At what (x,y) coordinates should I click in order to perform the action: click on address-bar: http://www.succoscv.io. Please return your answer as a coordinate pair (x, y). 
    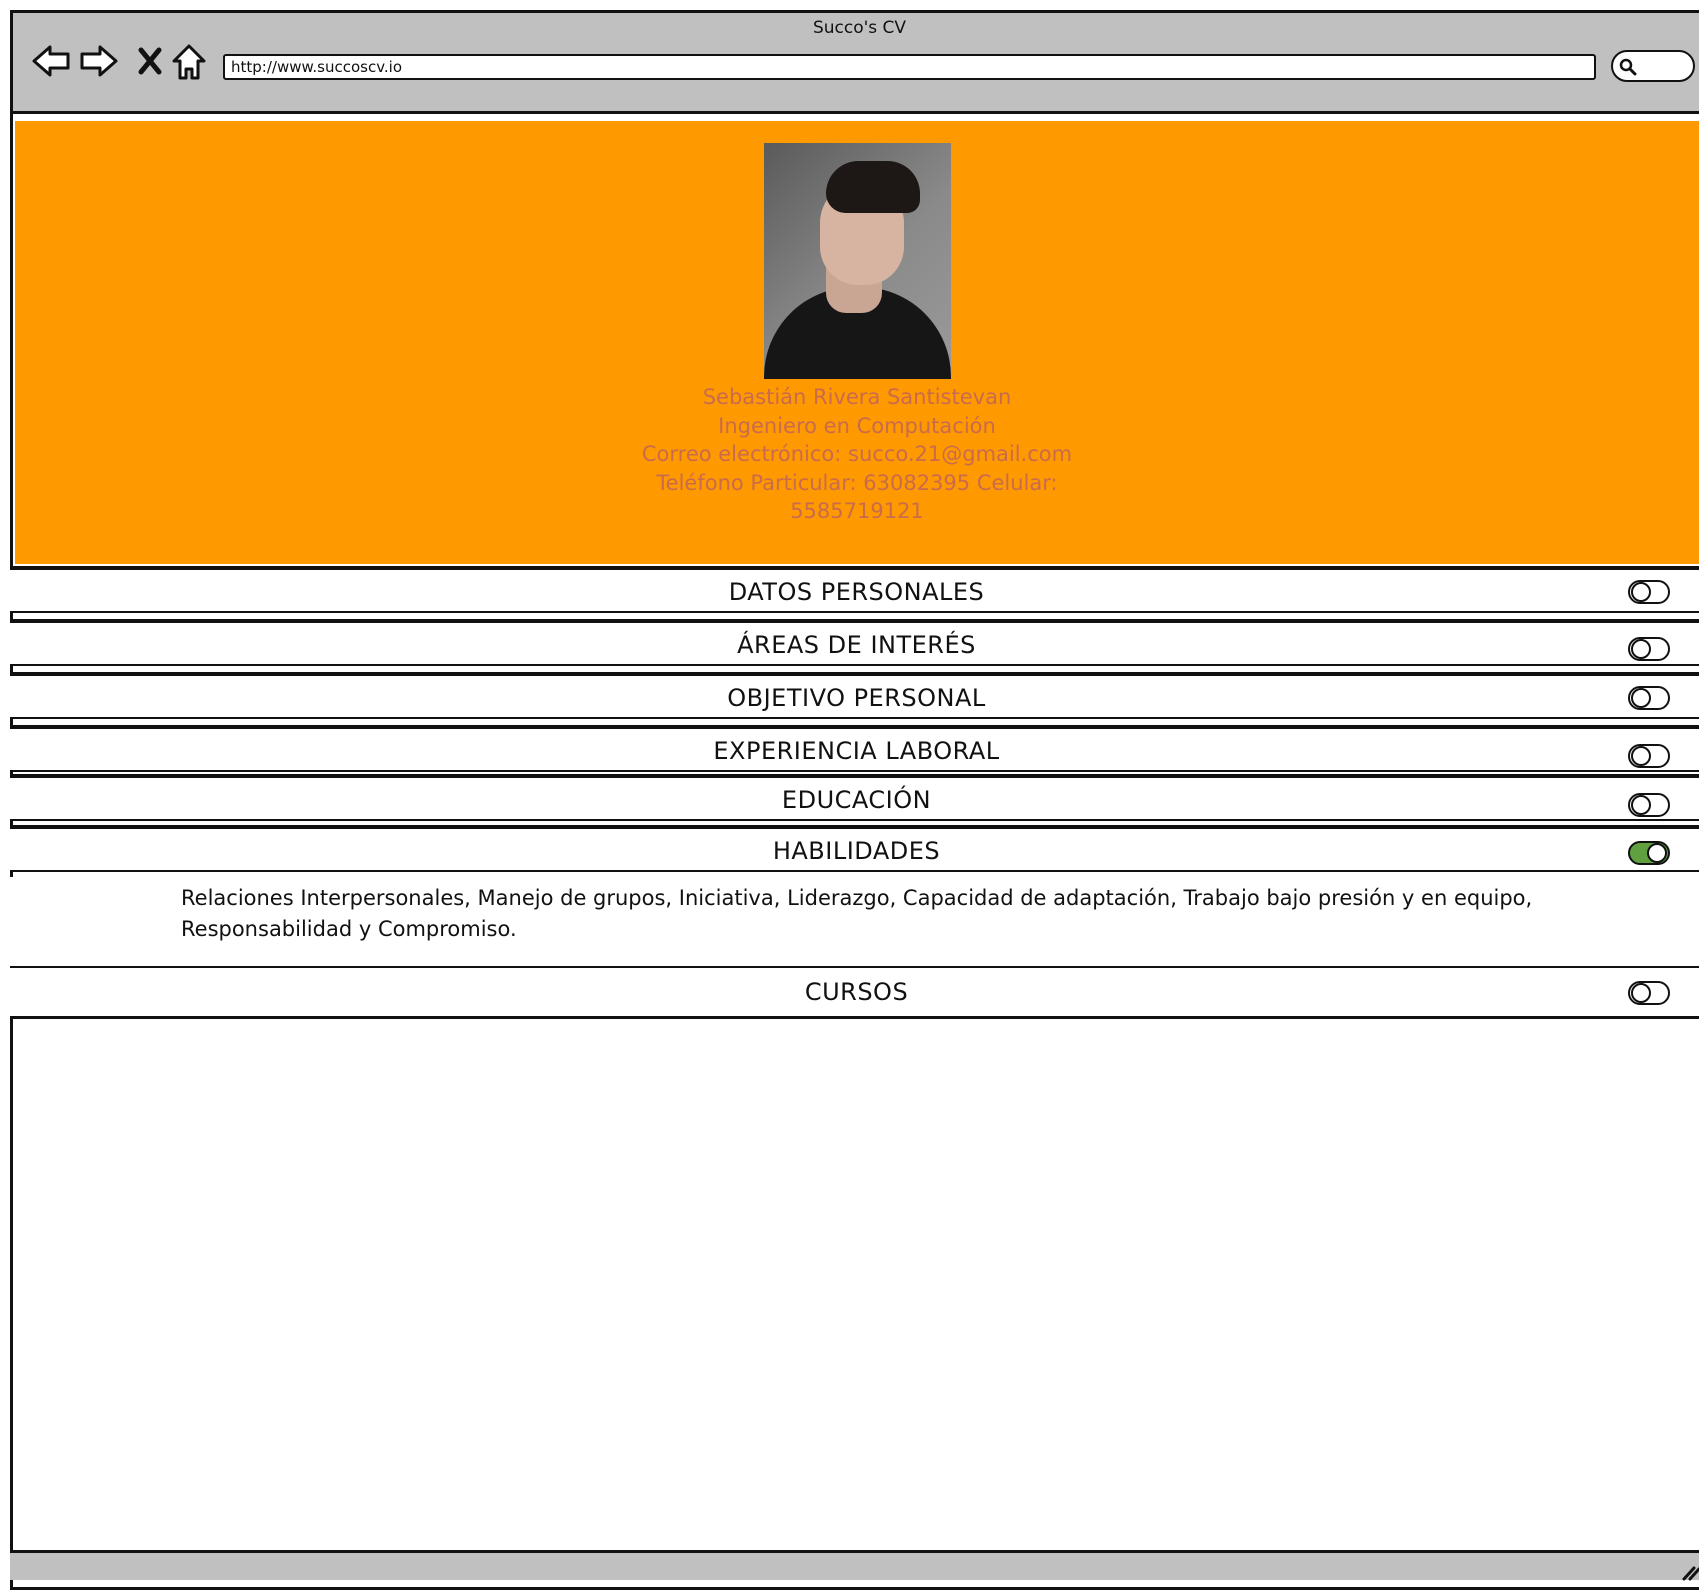
    Looking at the image, I should click on (909, 67).